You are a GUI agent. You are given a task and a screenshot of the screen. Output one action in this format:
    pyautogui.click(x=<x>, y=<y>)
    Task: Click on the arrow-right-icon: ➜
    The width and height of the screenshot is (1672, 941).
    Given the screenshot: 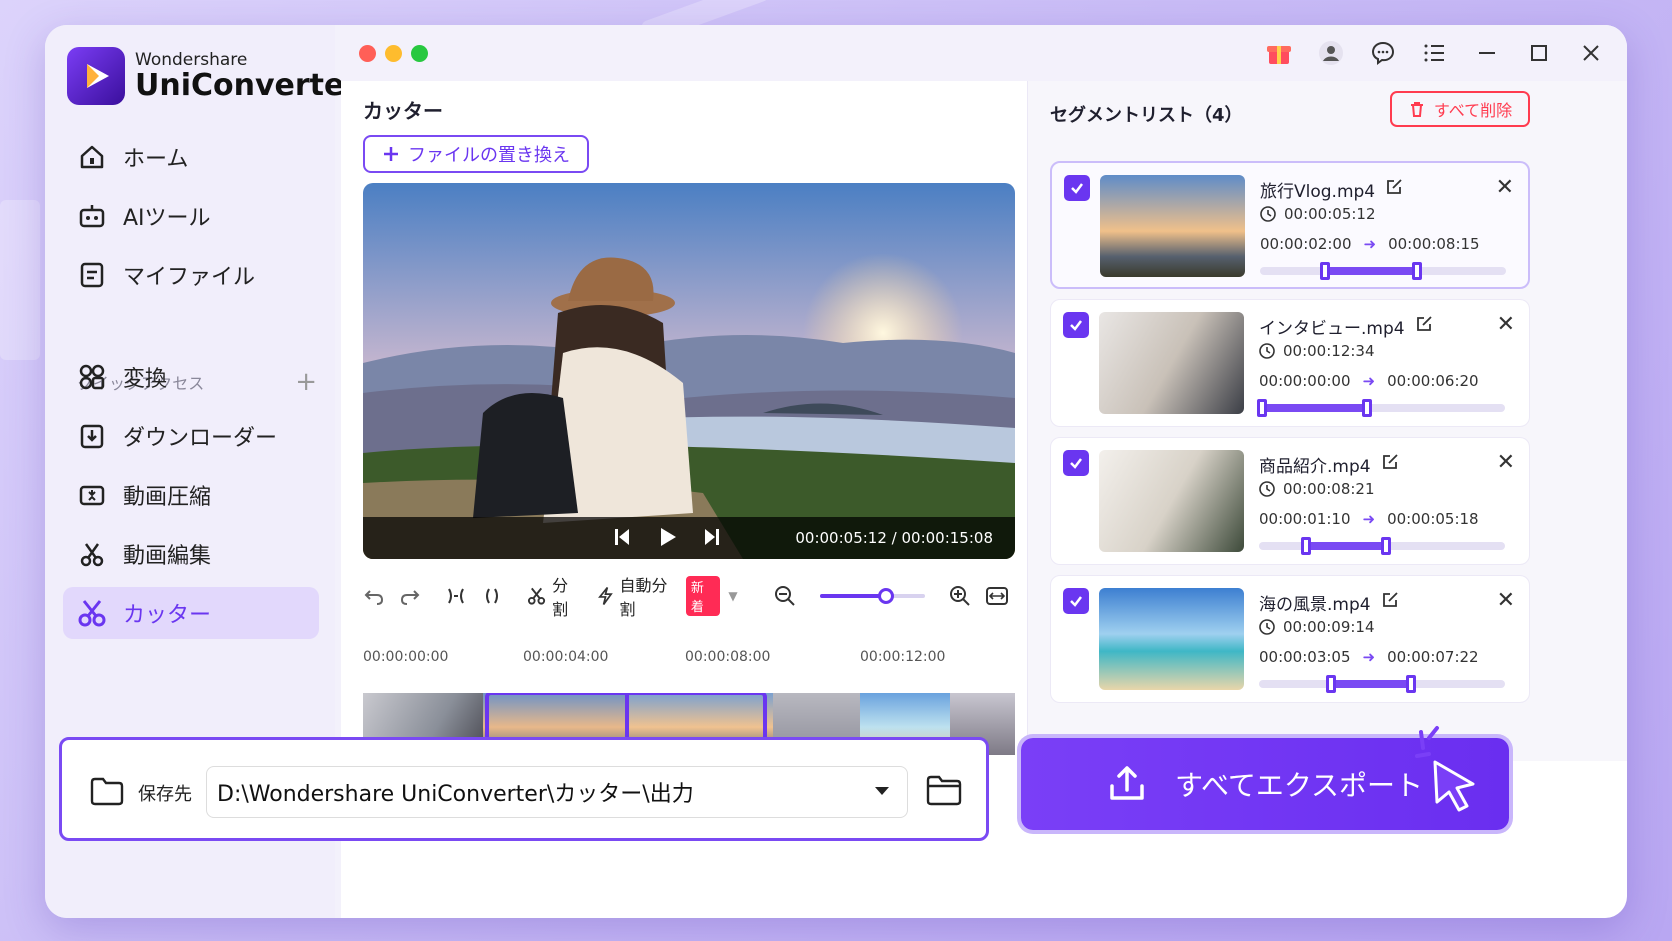 What is the action you would take?
    pyautogui.click(x=1369, y=657)
    